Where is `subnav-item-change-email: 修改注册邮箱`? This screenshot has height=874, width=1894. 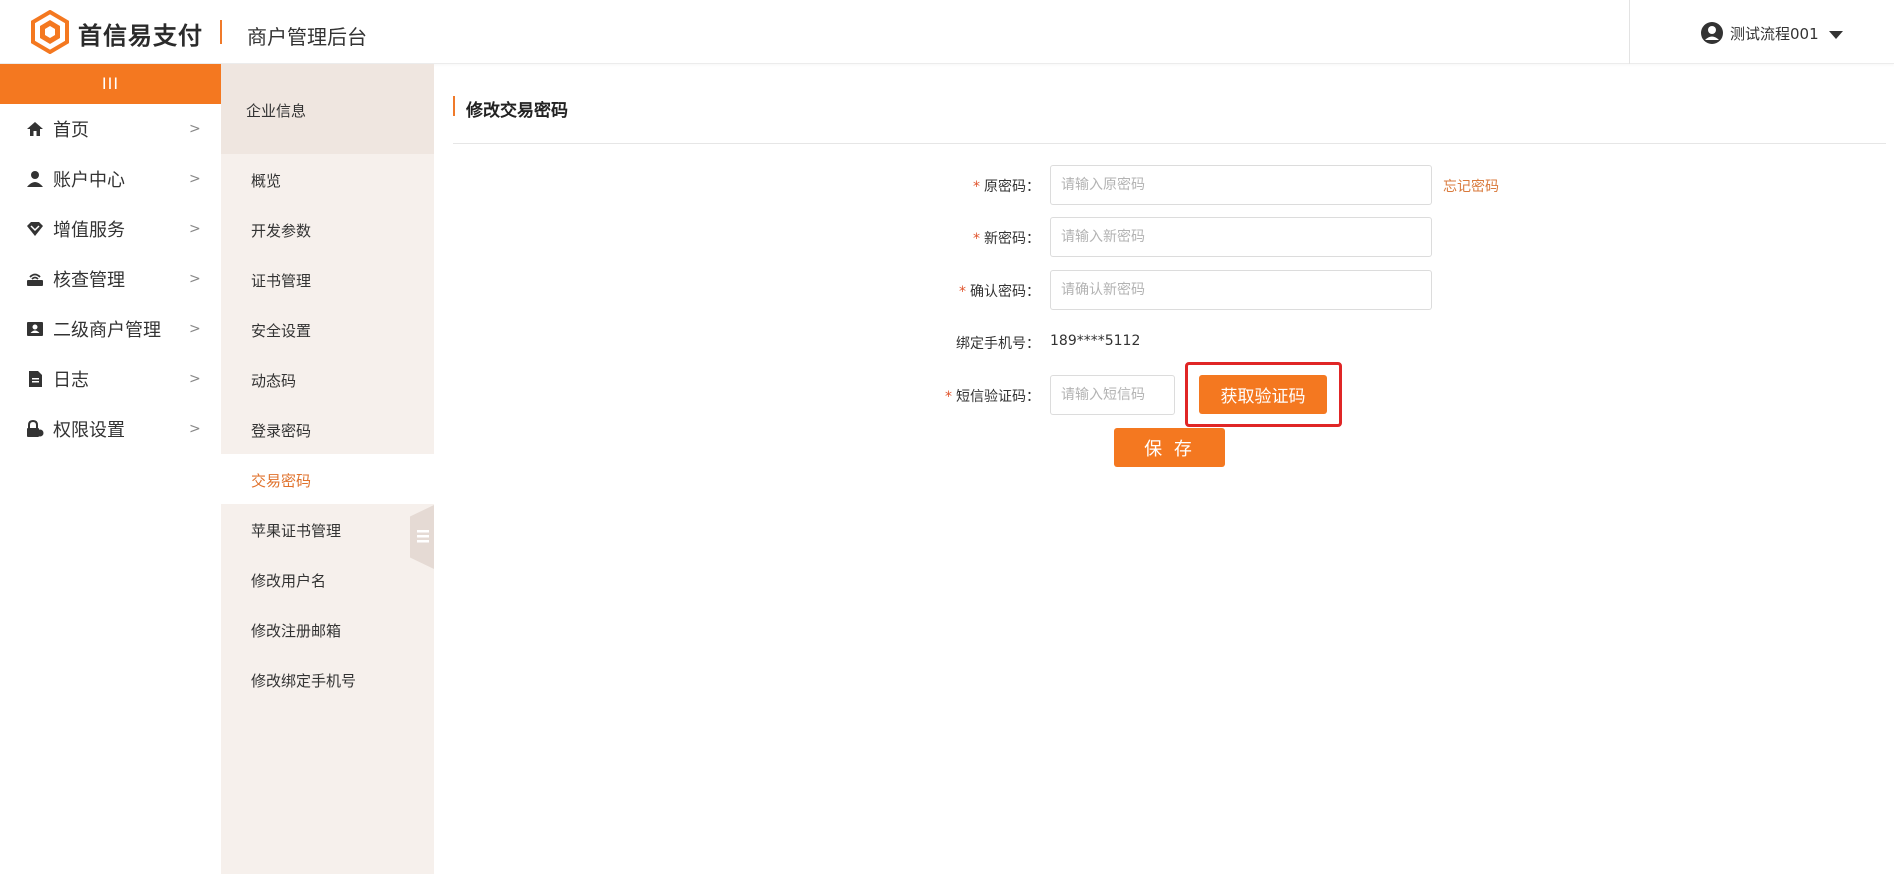 subnav-item-change-email: 修改注册邮箱 is located at coordinates (327, 629).